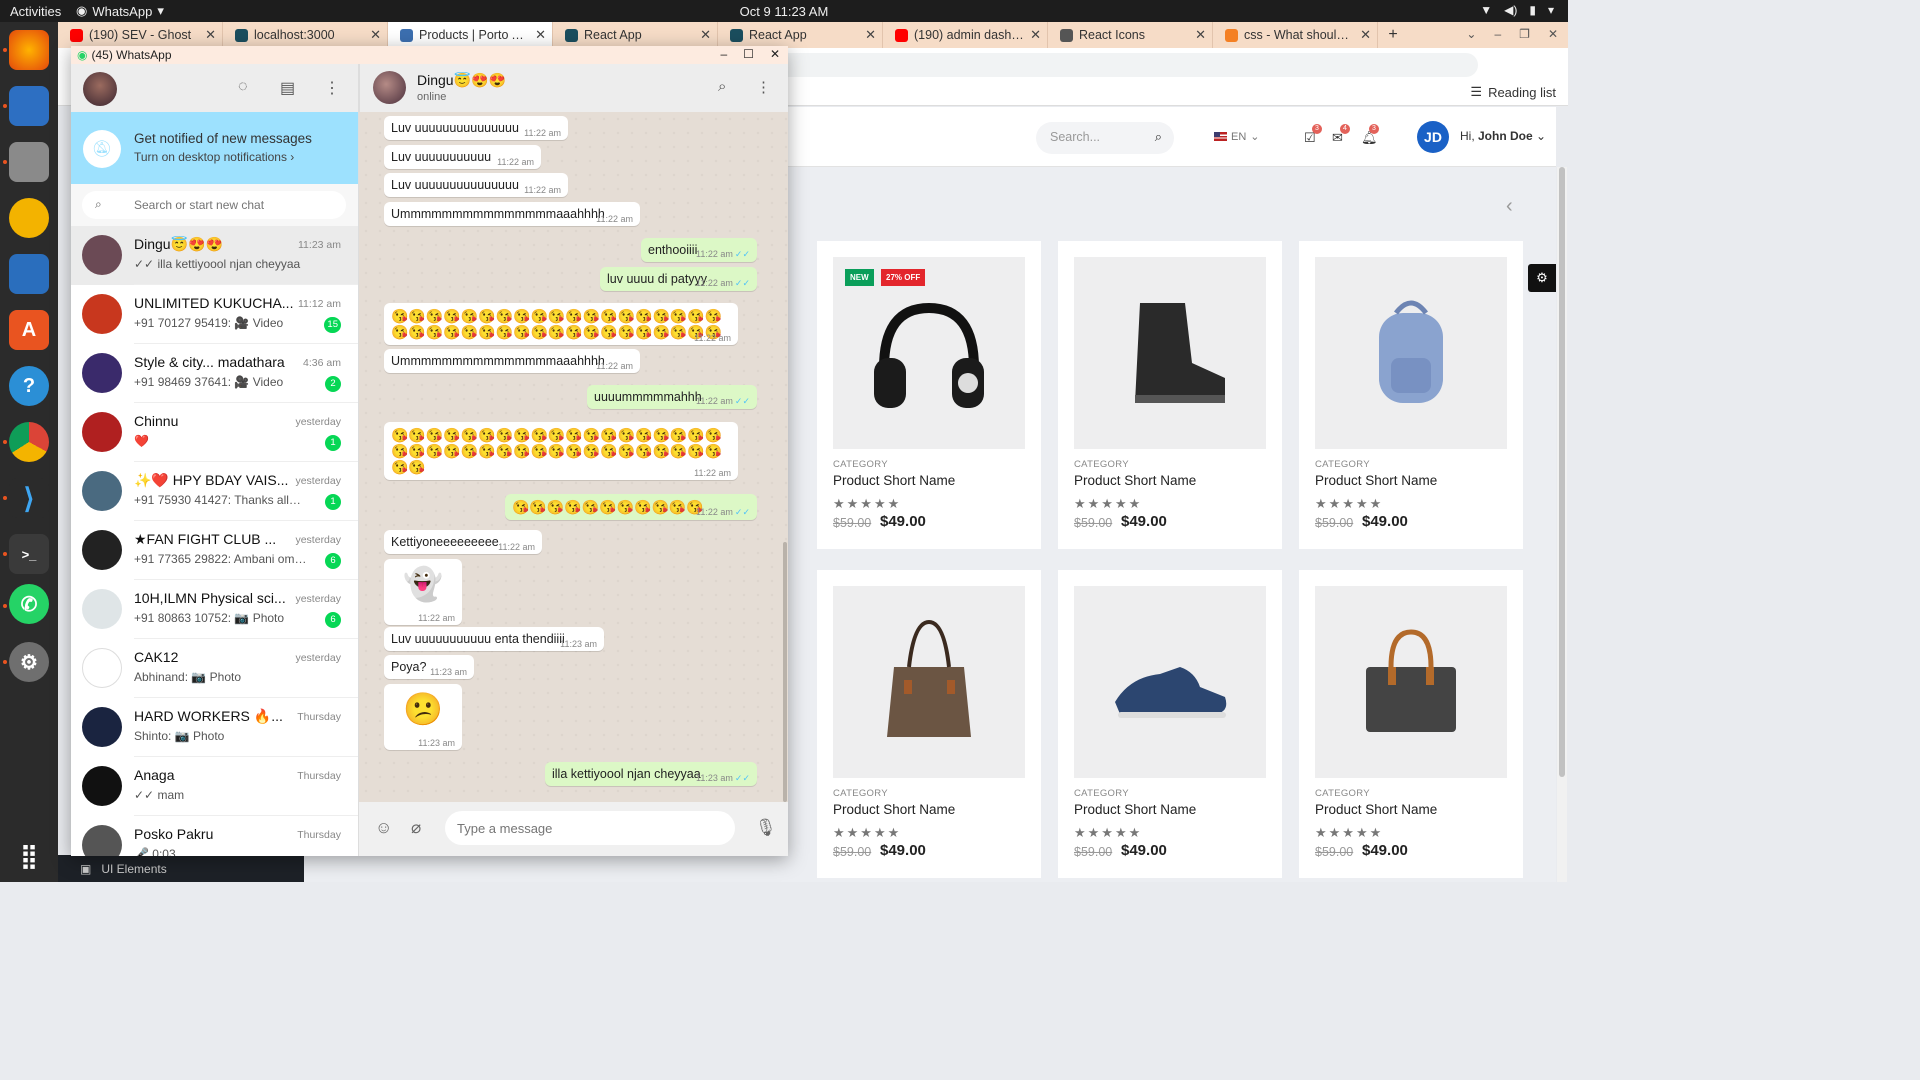 The image size is (1920, 1080). Describe the element at coordinates (214, 836) in the screenshot. I see `chat-list-item: Posko Pakru Thursday 🎤 0:03` at that location.